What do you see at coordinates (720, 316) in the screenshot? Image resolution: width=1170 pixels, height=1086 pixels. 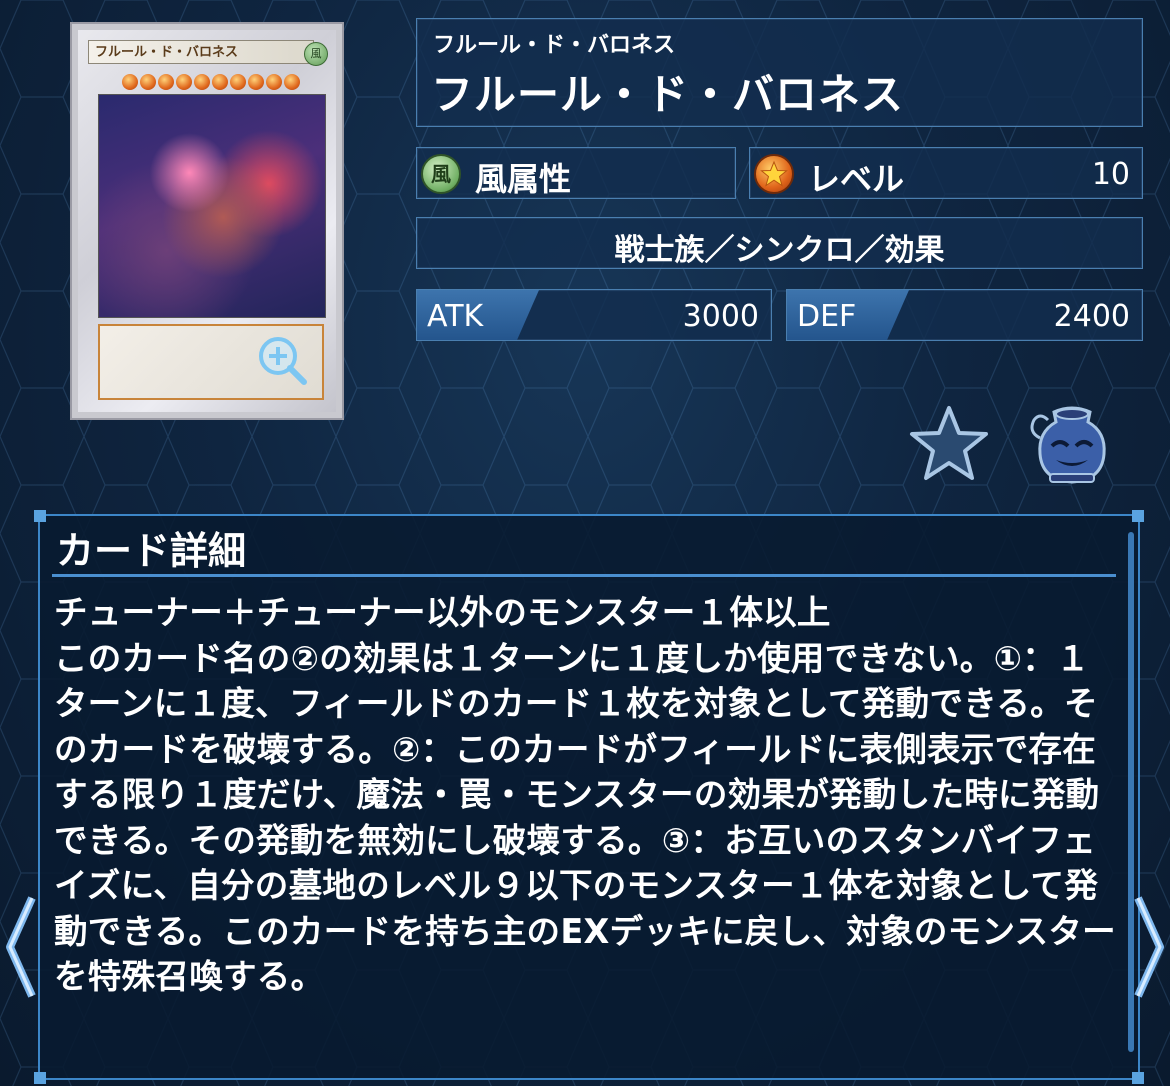 I see `atk-value: 3000` at bounding box center [720, 316].